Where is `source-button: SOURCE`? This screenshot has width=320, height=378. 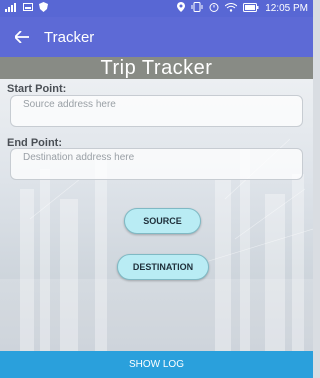
source-button: SOURCE is located at coordinates (162, 221).